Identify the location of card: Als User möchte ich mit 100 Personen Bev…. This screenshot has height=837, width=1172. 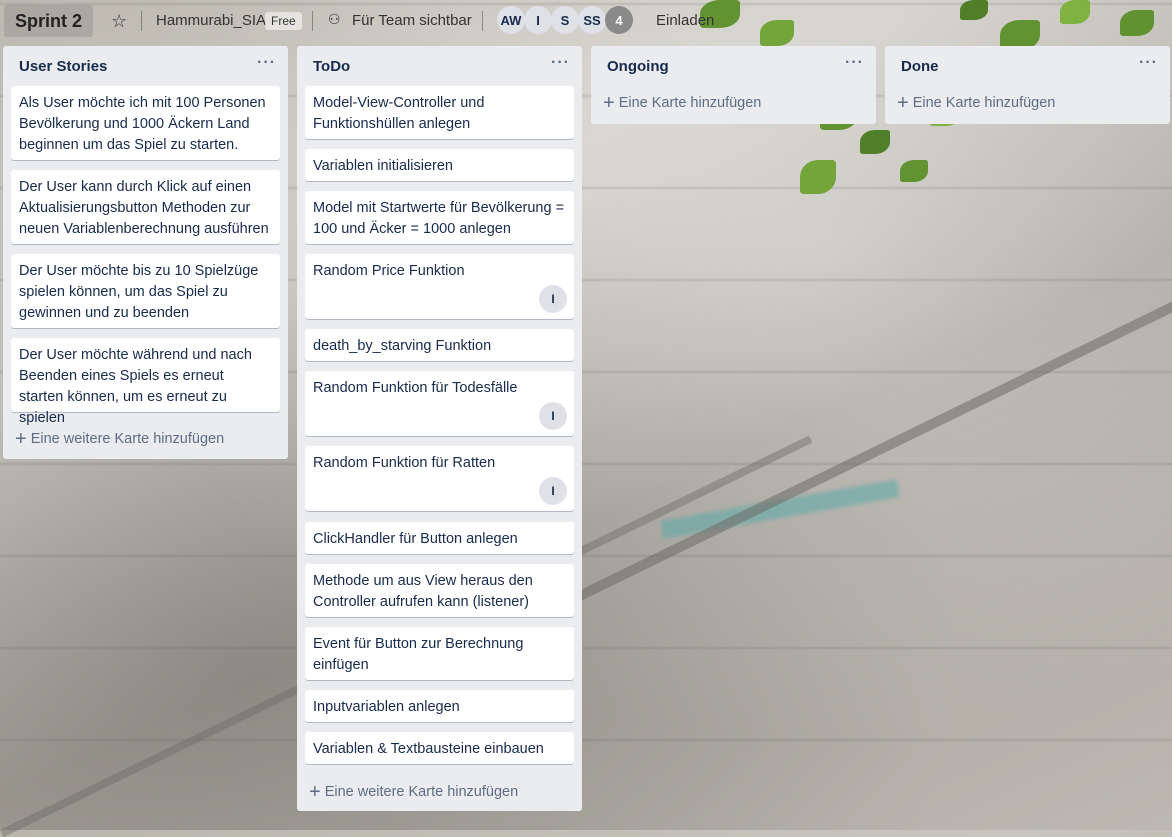
(145, 123).